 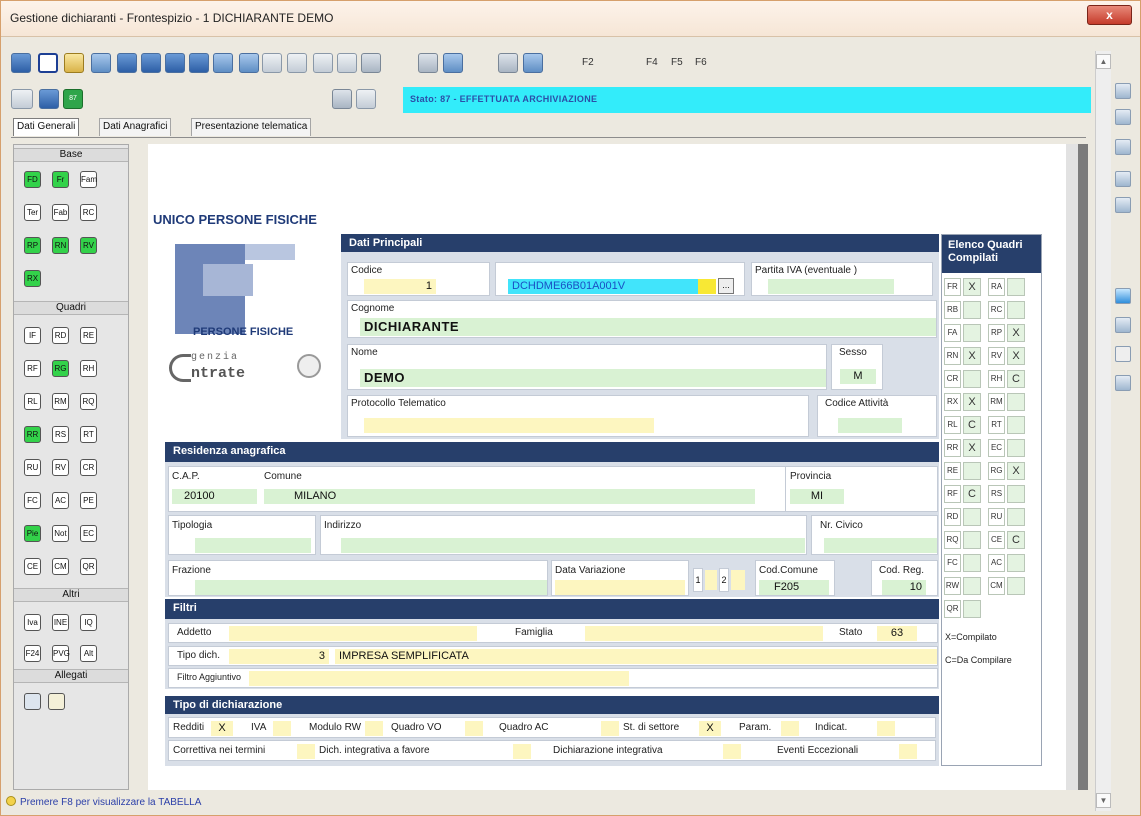 I want to click on quadro-status-rh: C, so click(x=1016, y=379).